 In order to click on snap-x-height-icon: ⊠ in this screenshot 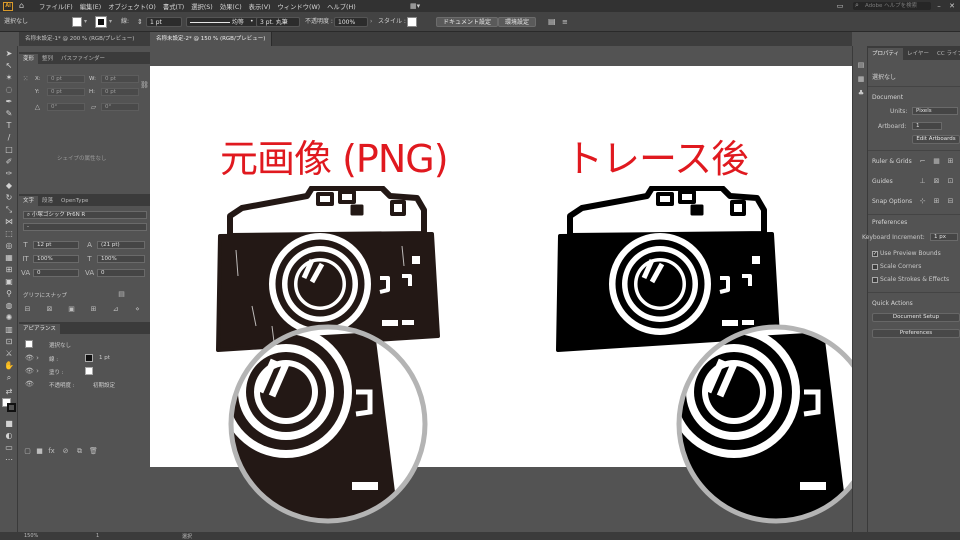, I will do `click(49, 309)`.